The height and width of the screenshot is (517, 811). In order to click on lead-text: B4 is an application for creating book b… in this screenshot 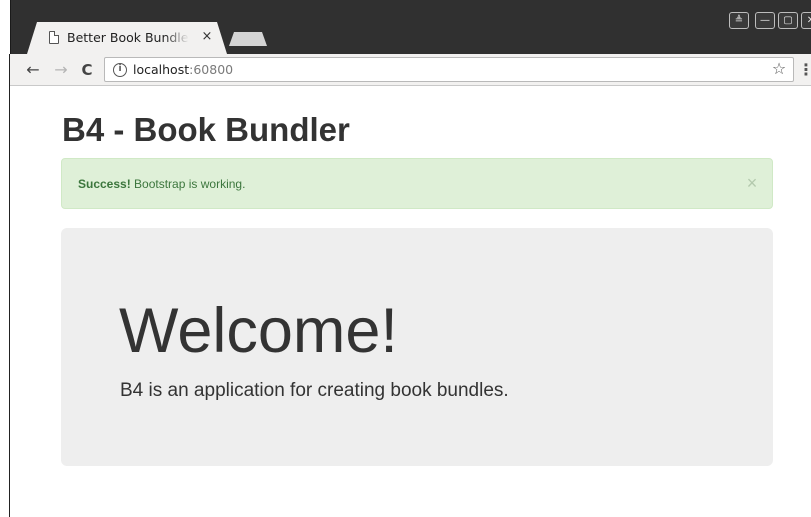, I will do `click(314, 390)`.